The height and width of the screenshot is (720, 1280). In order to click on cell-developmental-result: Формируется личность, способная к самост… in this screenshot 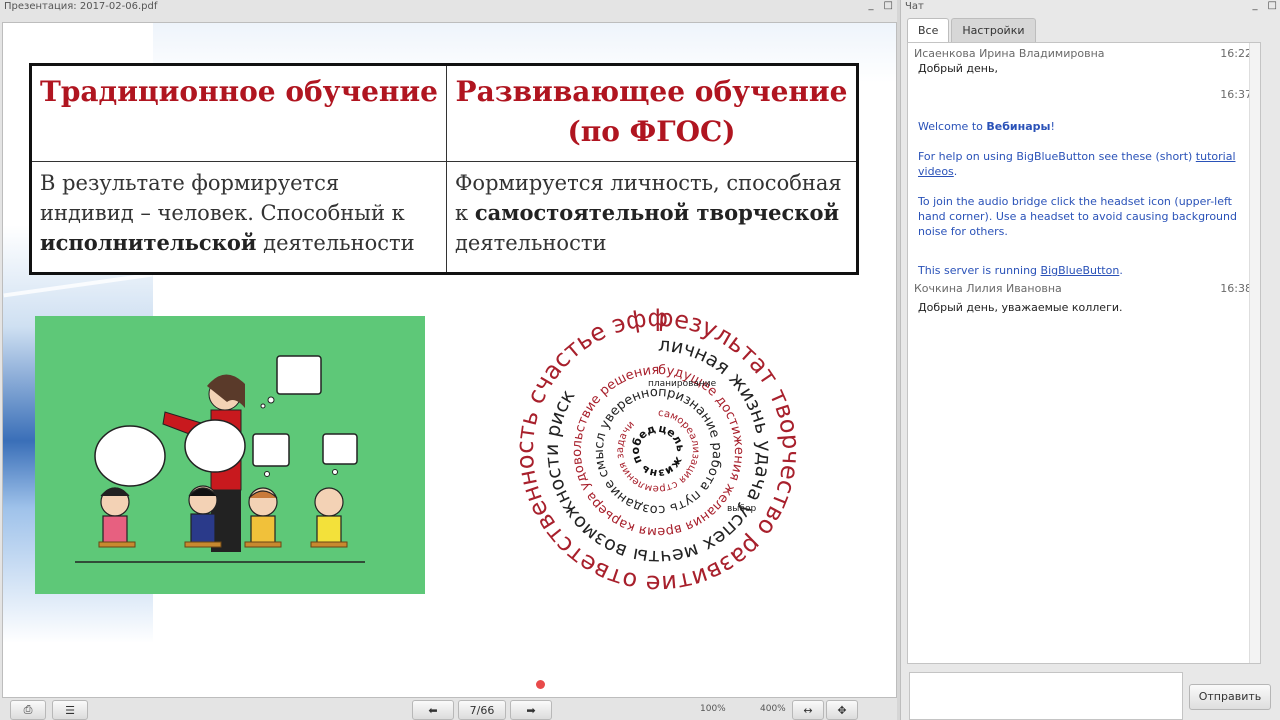, I will do `click(652, 217)`.